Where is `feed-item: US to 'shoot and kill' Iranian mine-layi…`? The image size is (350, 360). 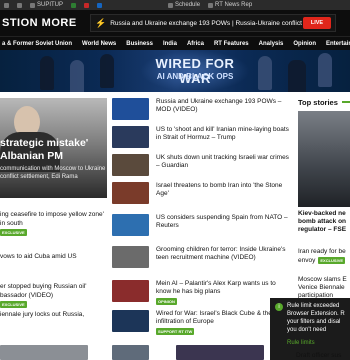
feed-item: US to 'shoot and kill' Iranian mine-layi… is located at coordinates (202, 139).